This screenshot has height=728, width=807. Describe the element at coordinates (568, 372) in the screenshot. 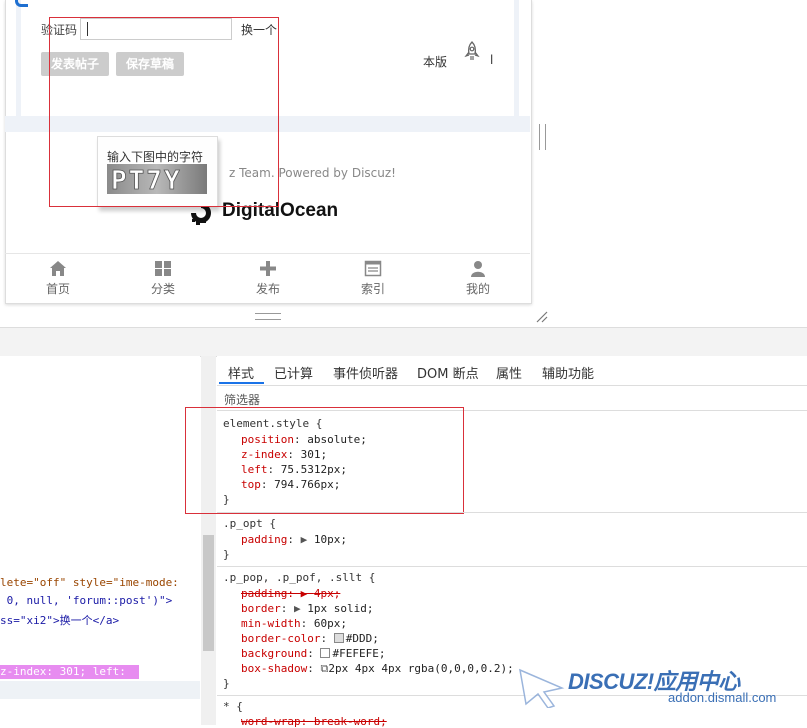

I see `tab-accessibility: 辅助功能` at that location.